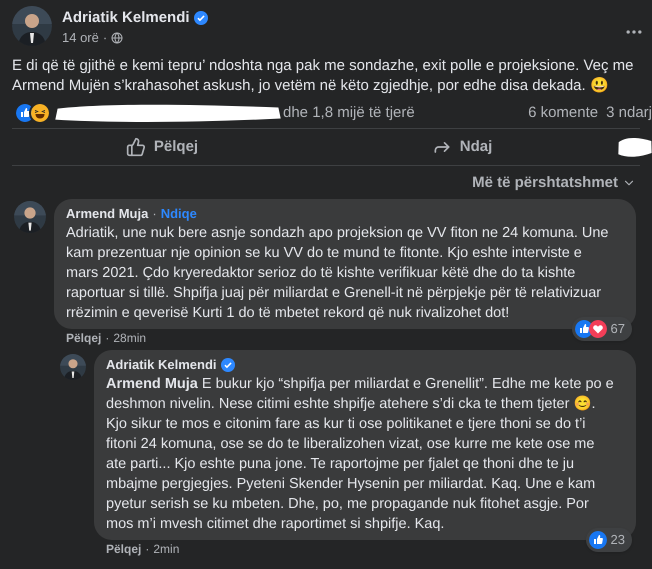  What do you see at coordinates (635, 147) in the screenshot?
I see `redaction-mark` at bounding box center [635, 147].